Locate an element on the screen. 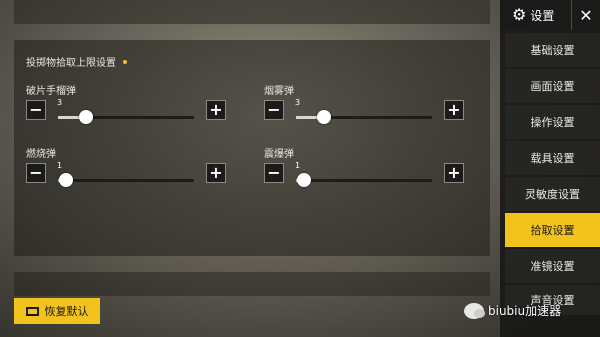 Image resolution: width=600 pixels, height=337 pixels. section-title-text: 投掷物拾取上限设置 is located at coordinates (71, 63).